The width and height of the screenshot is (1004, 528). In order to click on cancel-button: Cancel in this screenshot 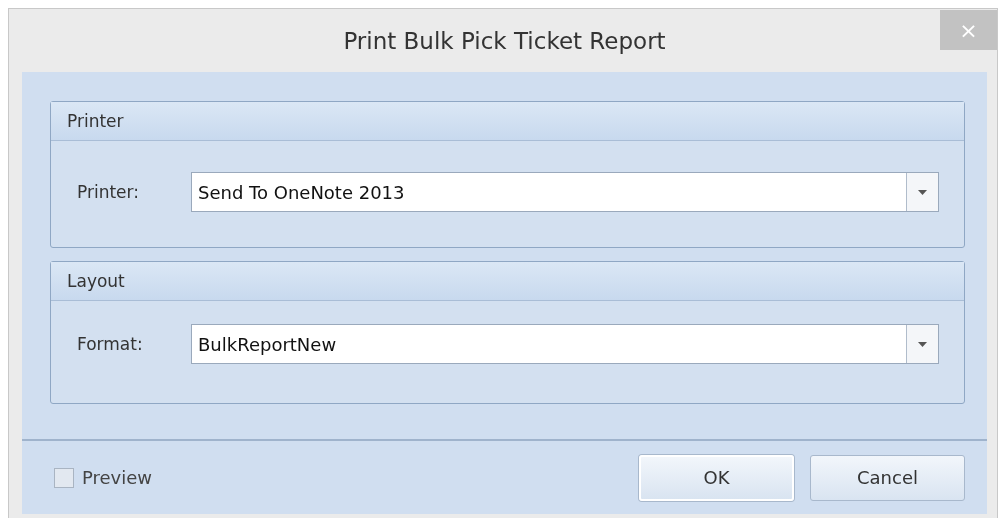, I will do `click(887, 477)`.